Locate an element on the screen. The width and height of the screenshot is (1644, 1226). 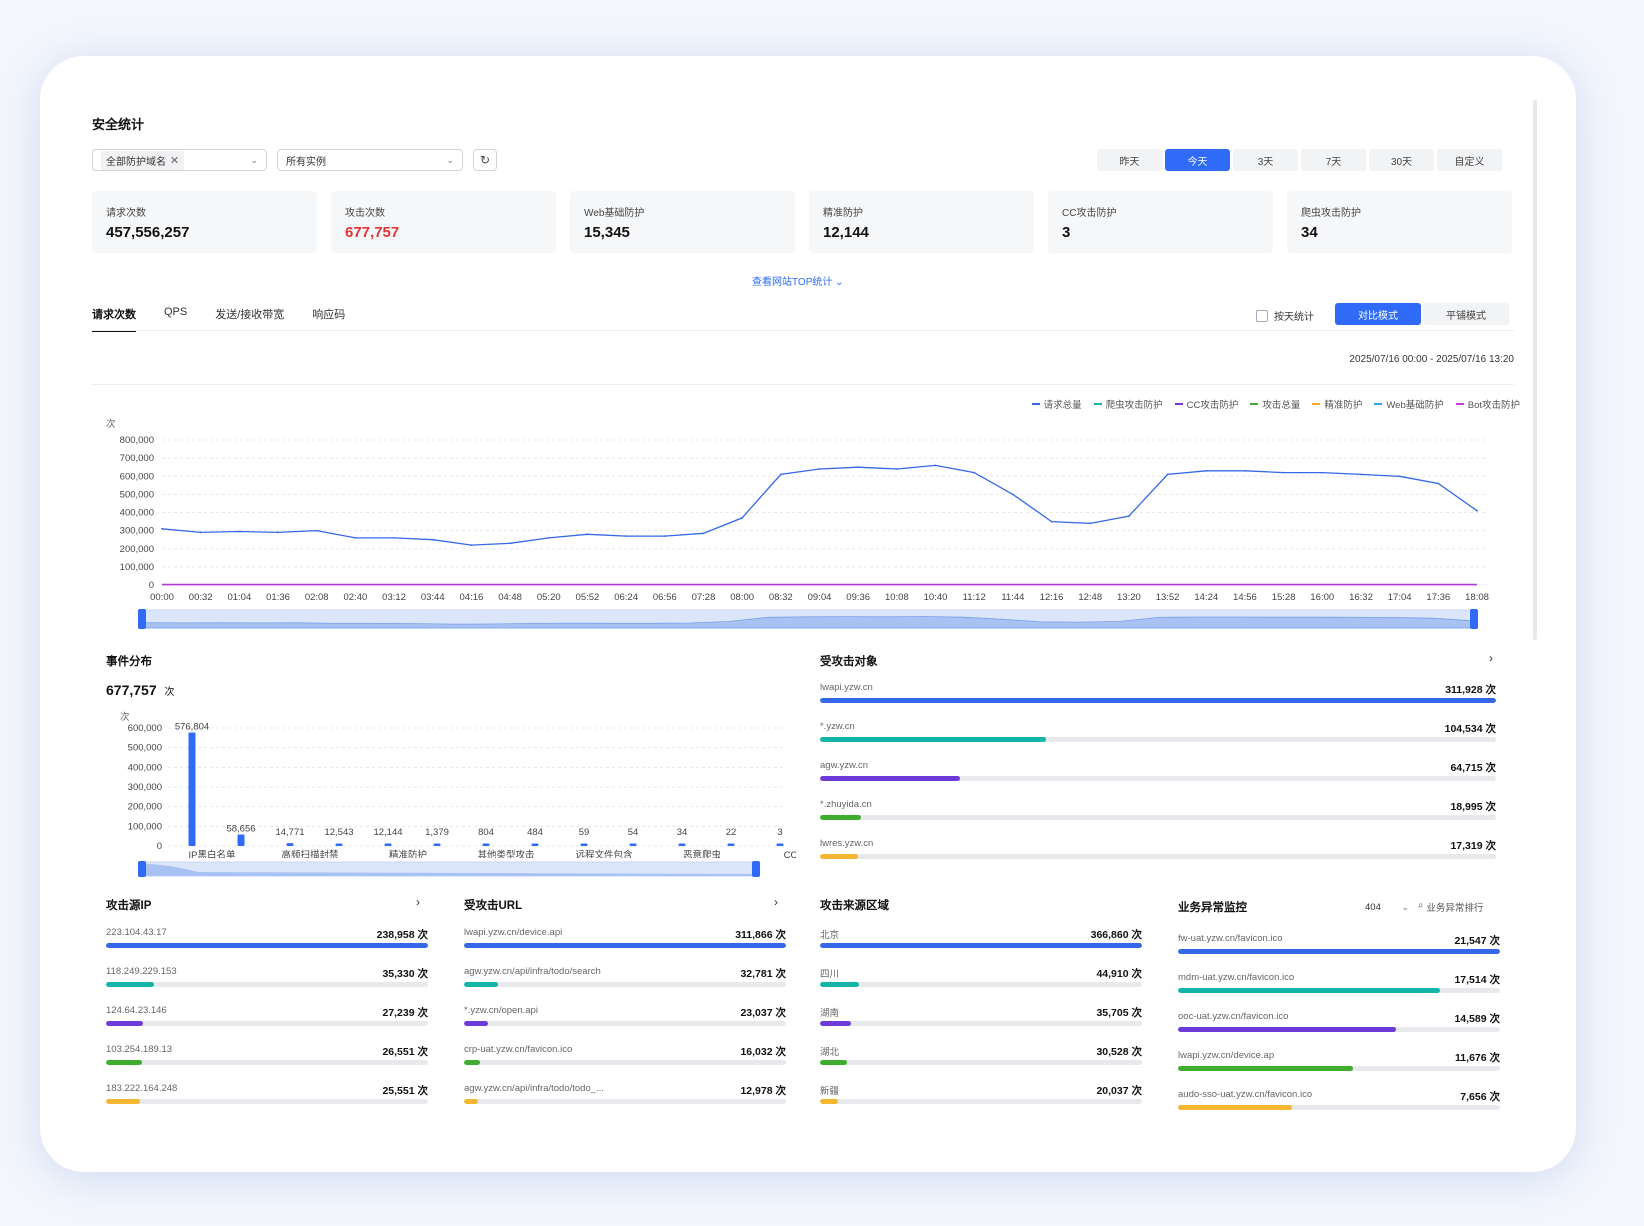
range-button-5: 自定义 is located at coordinates (1469, 160).